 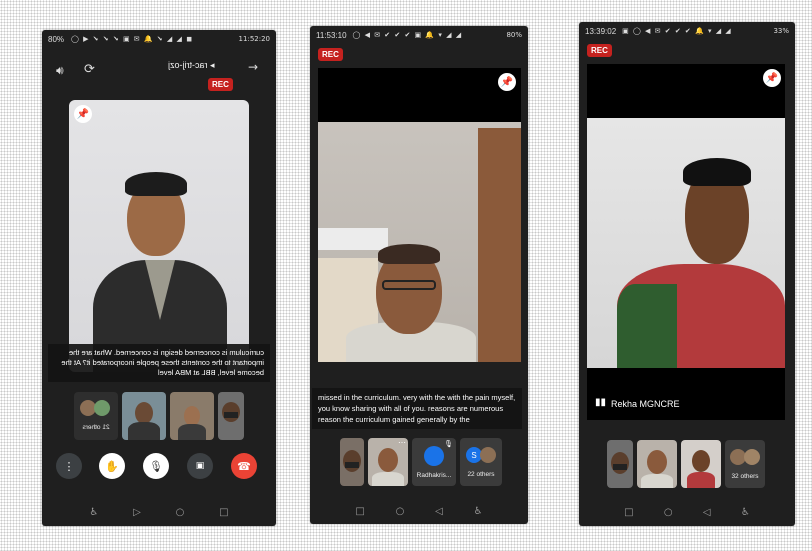 I want to click on others-tile: 21 others, so click(x=96, y=416).